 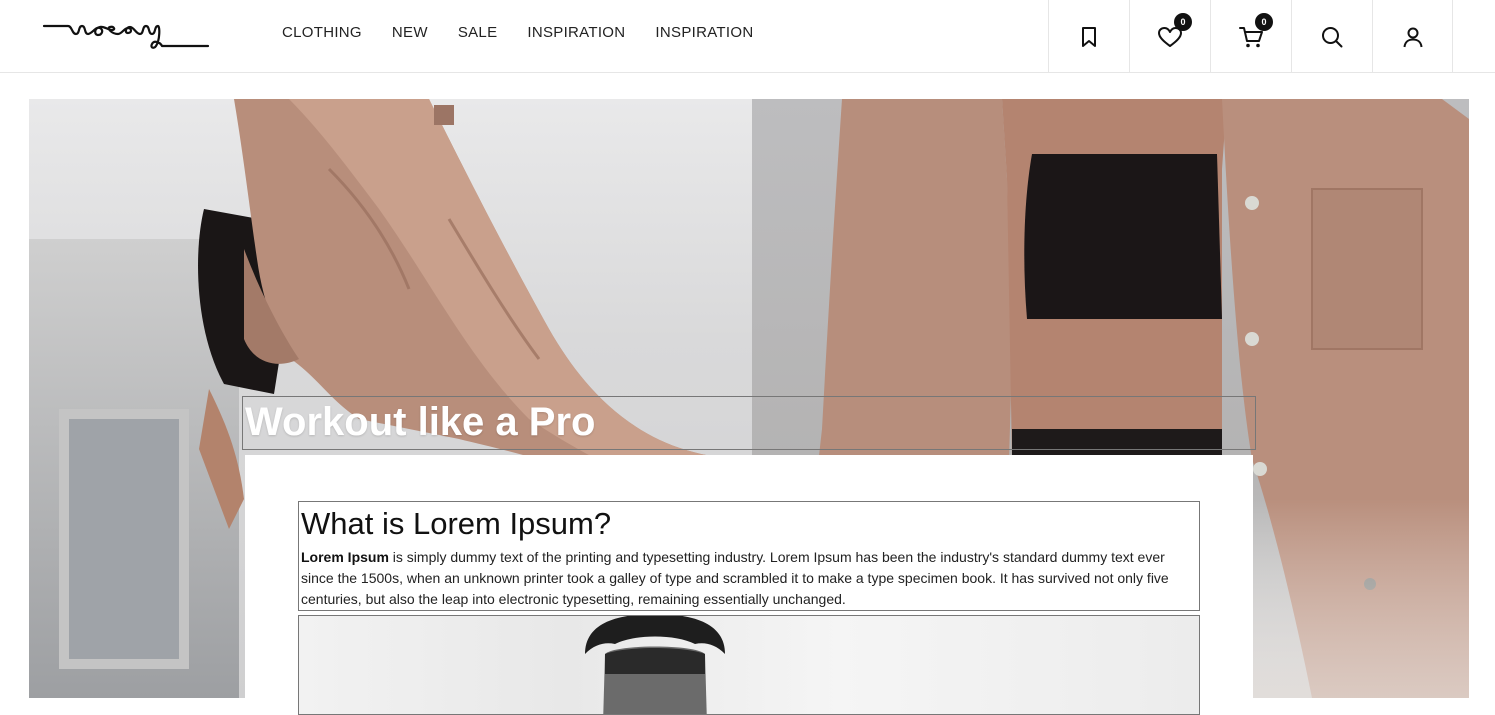 What do you see at coordinates (704, 32) in the screenshot?
I see `nav-item-inspiration-2: INSPIRATION` at bounding box center [704, 32].